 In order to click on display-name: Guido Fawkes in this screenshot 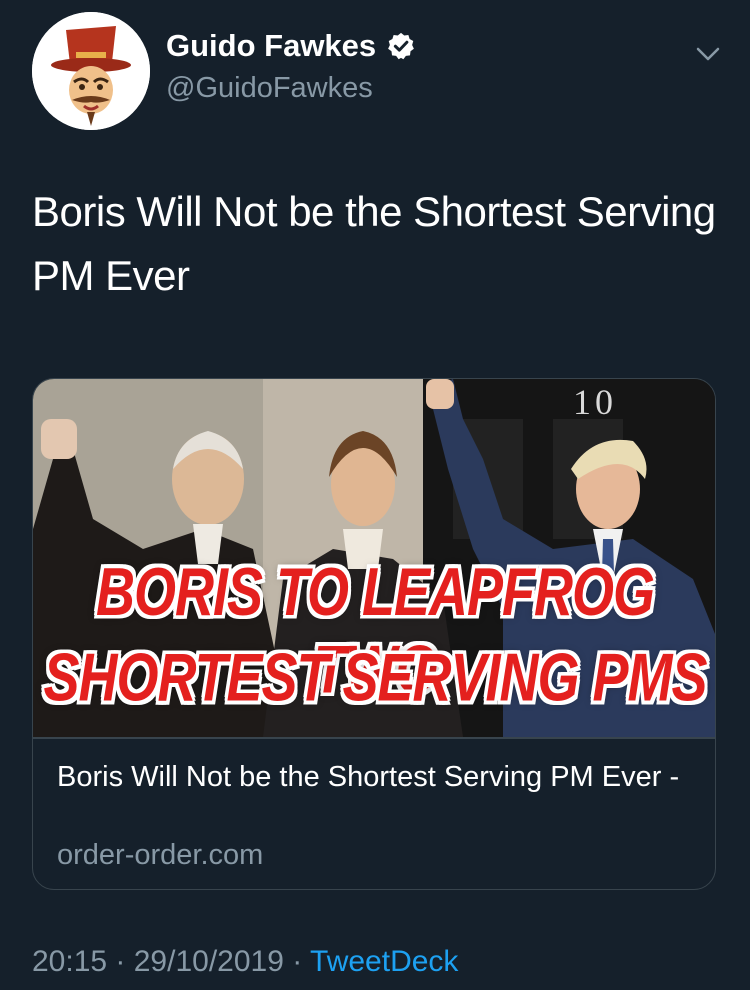, I will do `click(271, 46)`.